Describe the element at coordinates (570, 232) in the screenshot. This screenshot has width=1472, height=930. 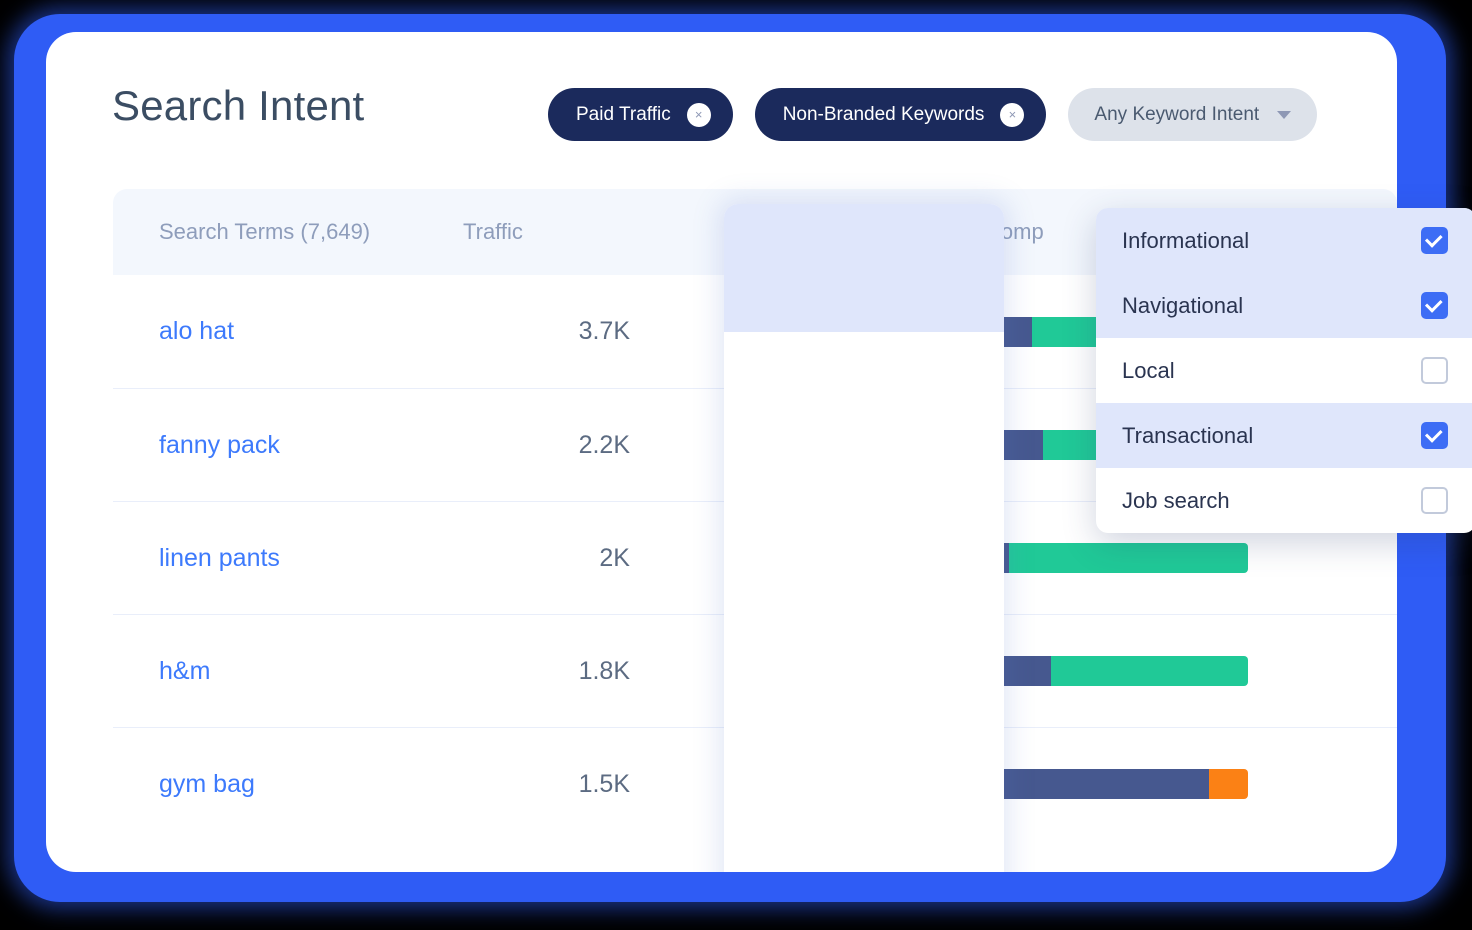
I see `column-header-traffic: Traffic` at that location.